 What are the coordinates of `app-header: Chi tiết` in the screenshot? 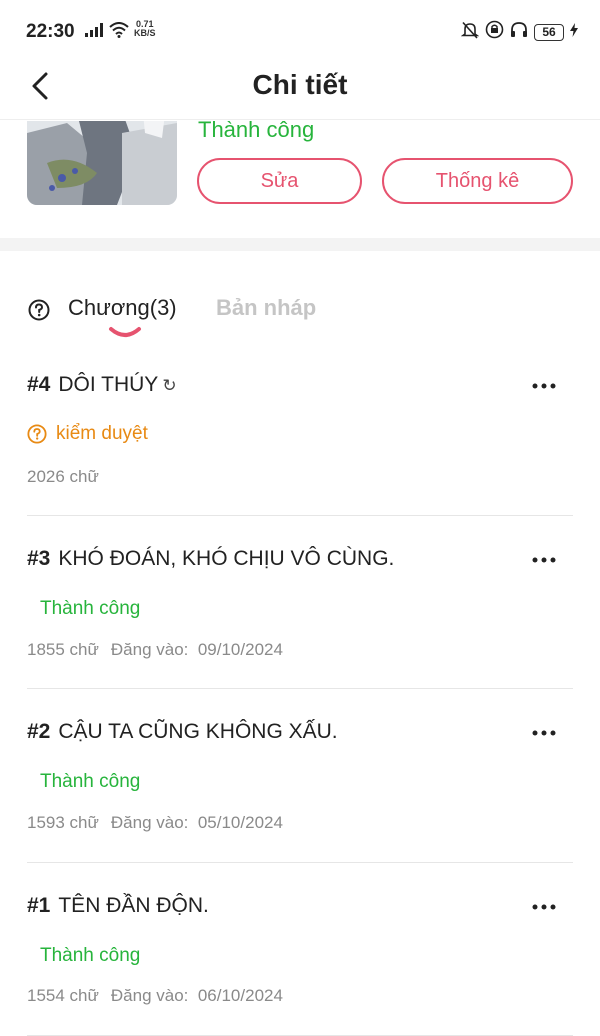 It's located at (300, 88).